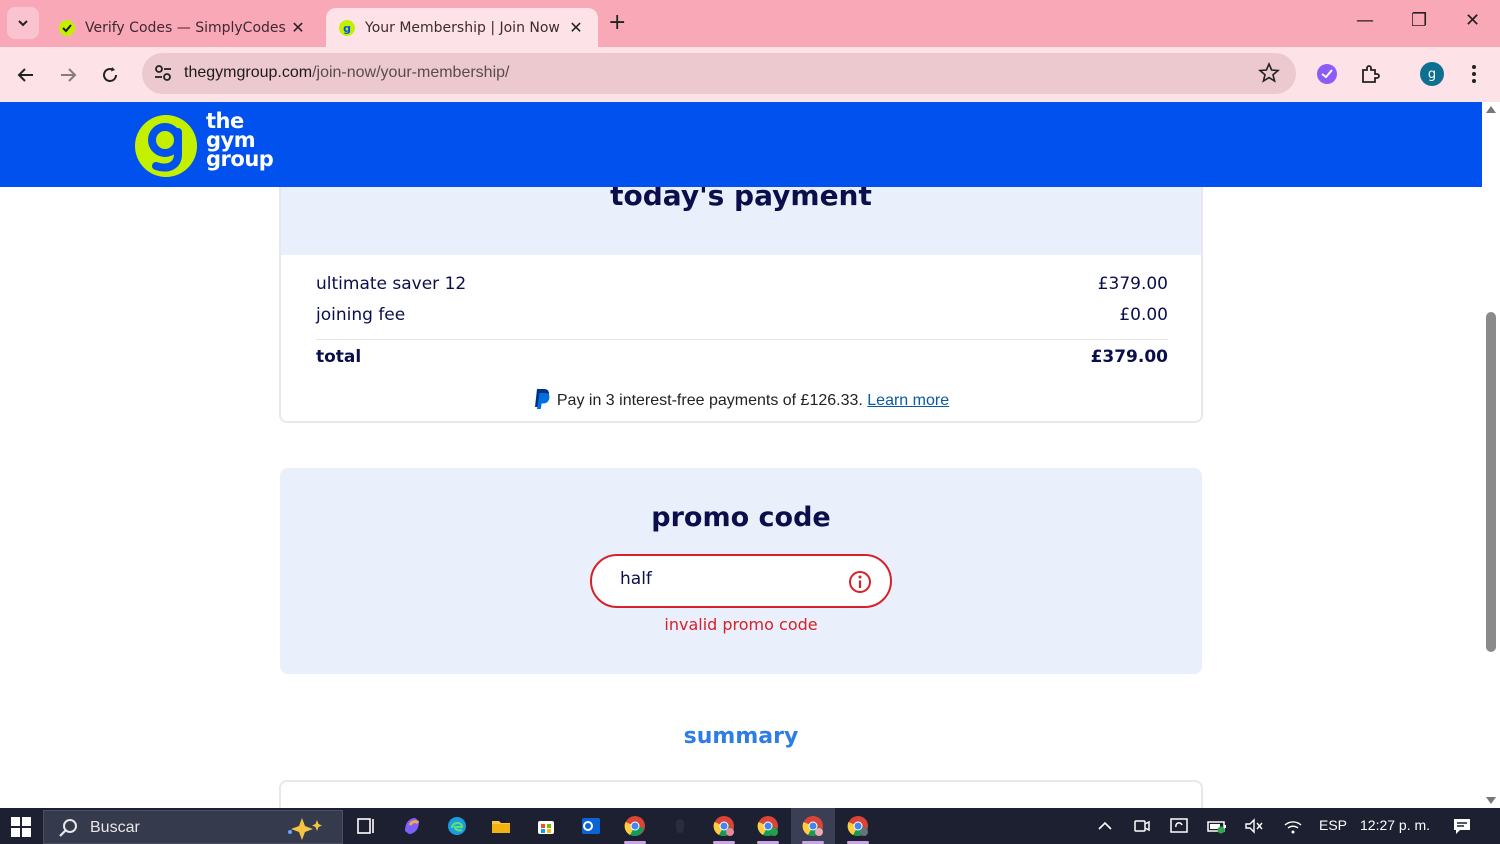  What do you see at coordinates (68, 828) in the screenshot?
I see `search-icon` at bounding box center [68, 828].